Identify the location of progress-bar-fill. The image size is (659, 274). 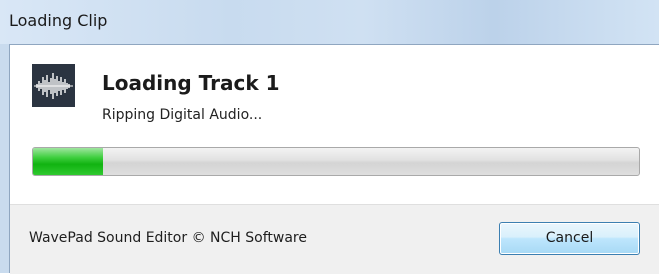
(68, 161).